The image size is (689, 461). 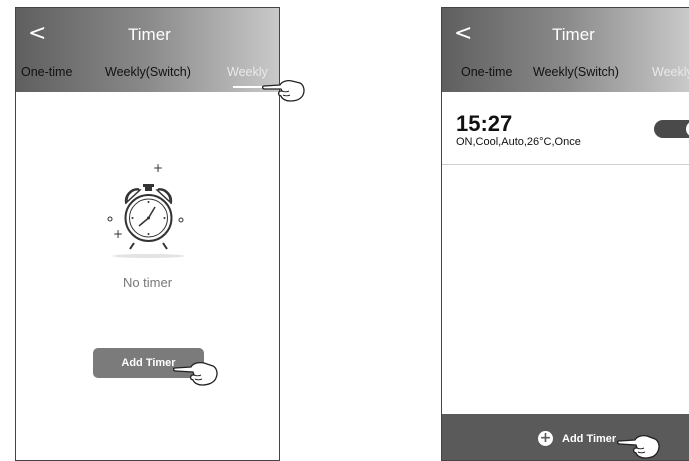 What do you see at coordinates (670, 72) in the screenshot?
I see `tab-weekly: Weekly` at bounding box center [670, 72].